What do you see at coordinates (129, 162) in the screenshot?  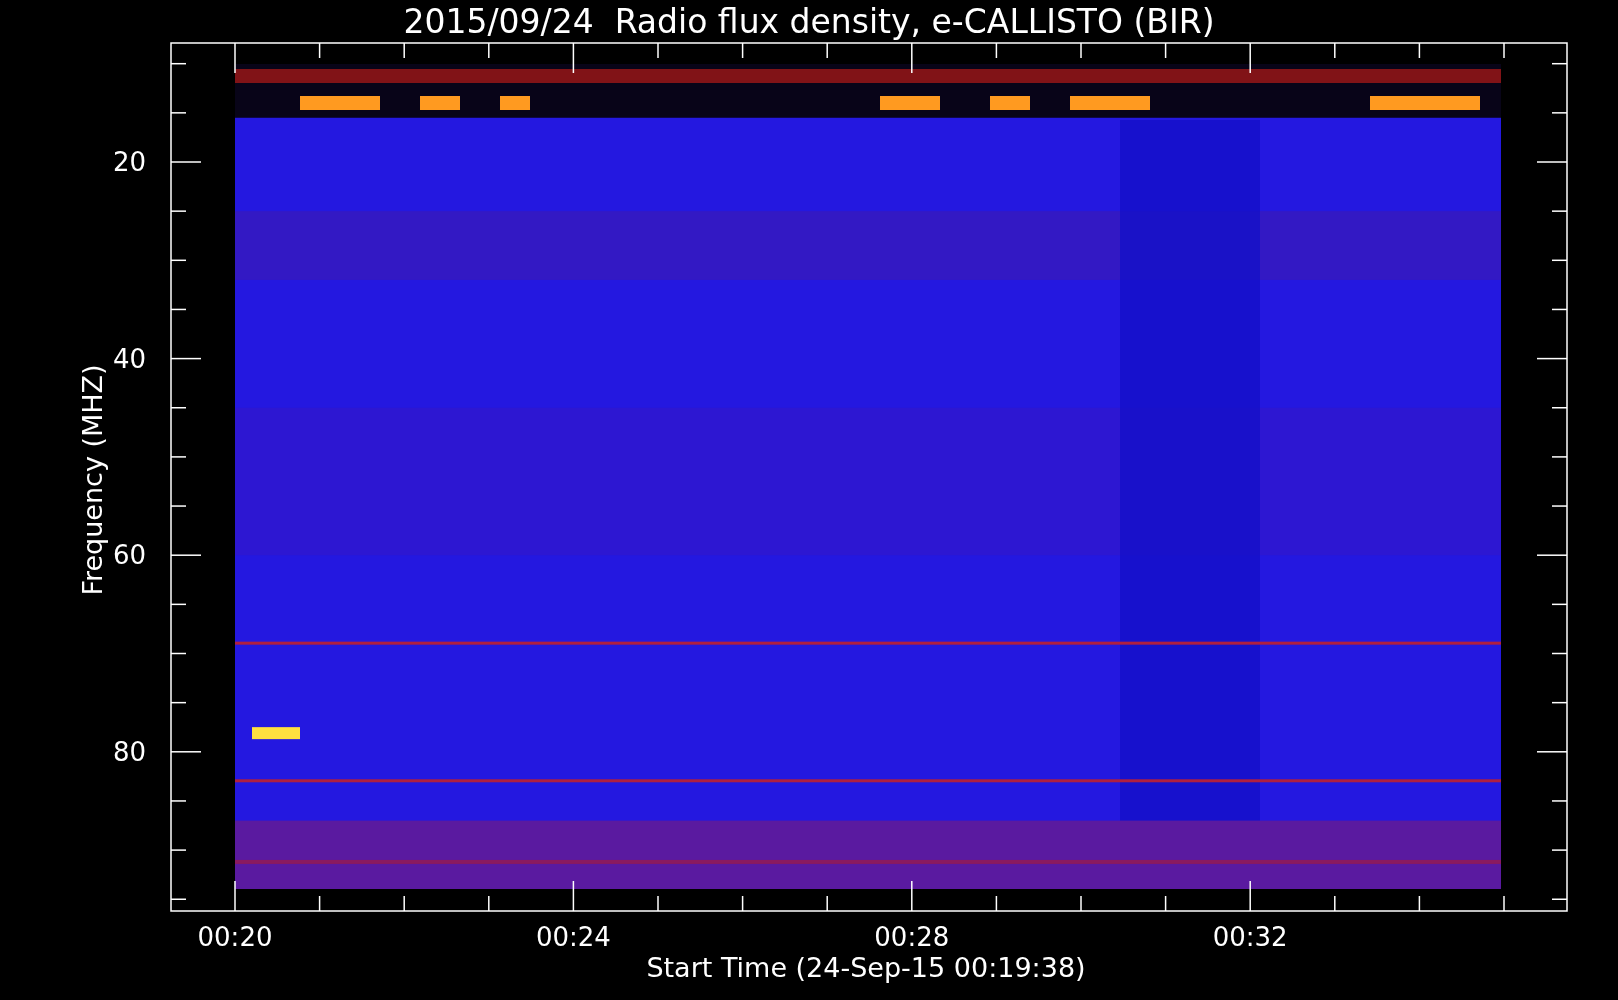 I see `y-tick-label: 20` at bounding box center [129, 162].